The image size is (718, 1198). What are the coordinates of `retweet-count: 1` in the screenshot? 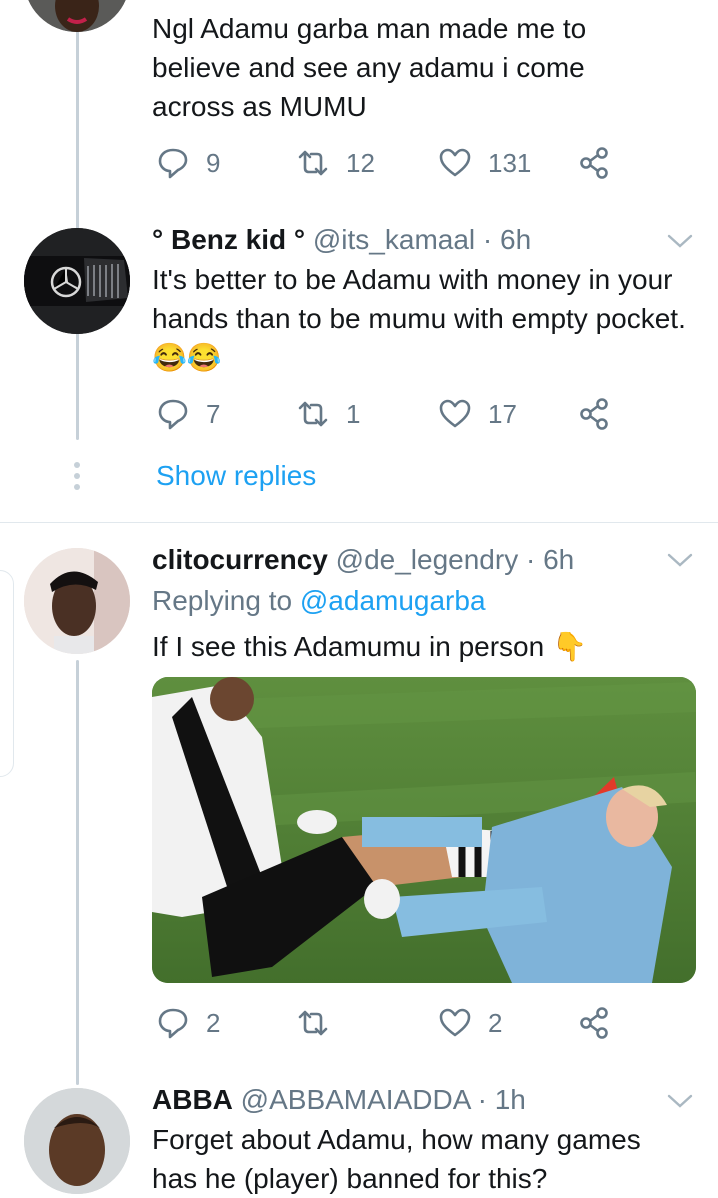 It's located at (353, 413).